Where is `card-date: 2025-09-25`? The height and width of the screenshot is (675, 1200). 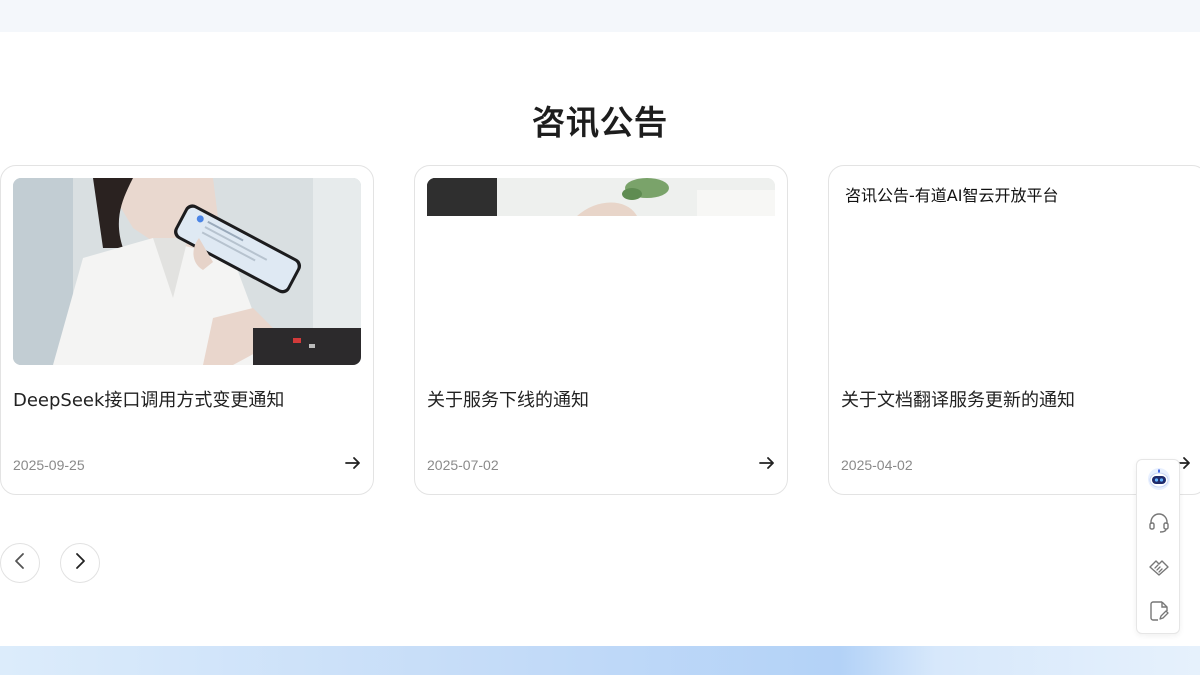
card-date: 2025-09-25 is located at coordinates (49, 465).